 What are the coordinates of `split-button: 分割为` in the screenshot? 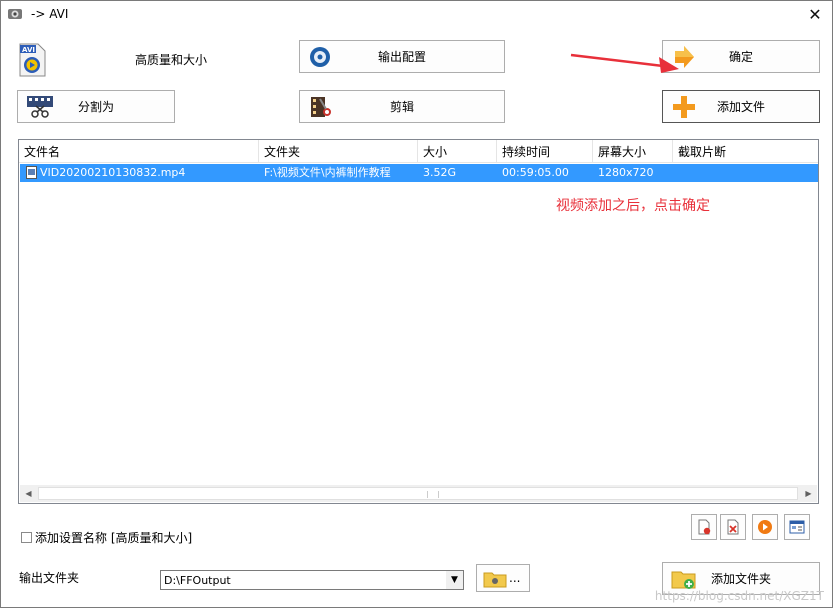 It's located at (96, 106).